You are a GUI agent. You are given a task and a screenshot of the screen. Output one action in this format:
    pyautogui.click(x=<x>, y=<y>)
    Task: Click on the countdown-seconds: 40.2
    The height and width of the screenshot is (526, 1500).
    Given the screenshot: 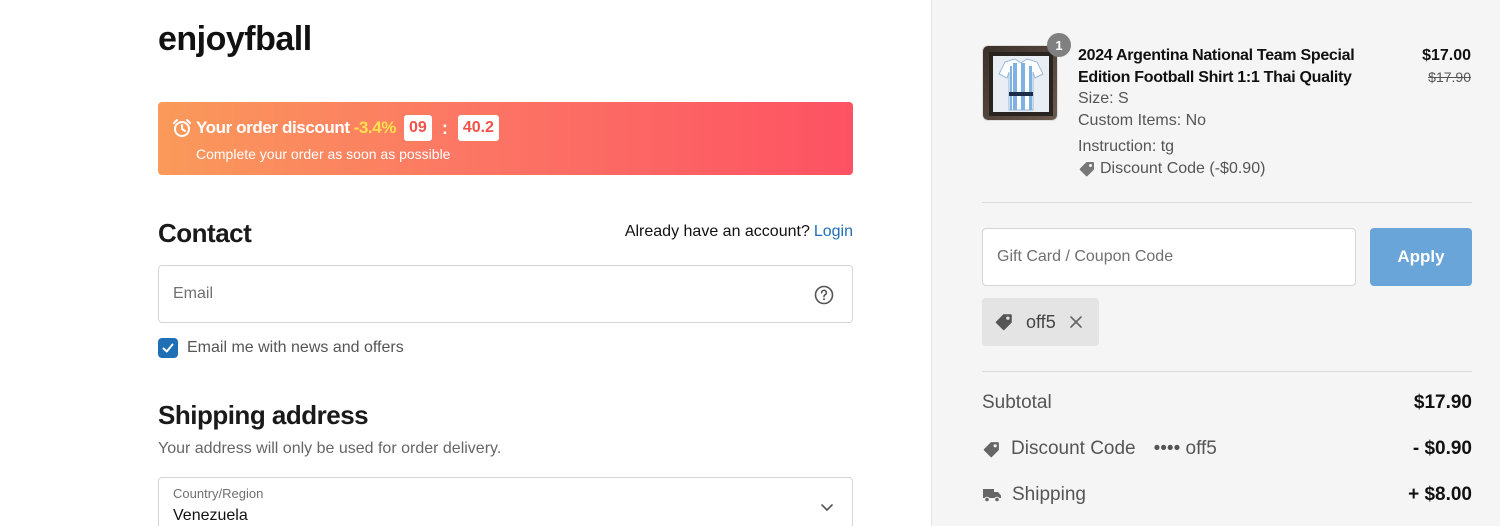 What is the action you would take?
    pyautogui.click(x=478, y=128)
    